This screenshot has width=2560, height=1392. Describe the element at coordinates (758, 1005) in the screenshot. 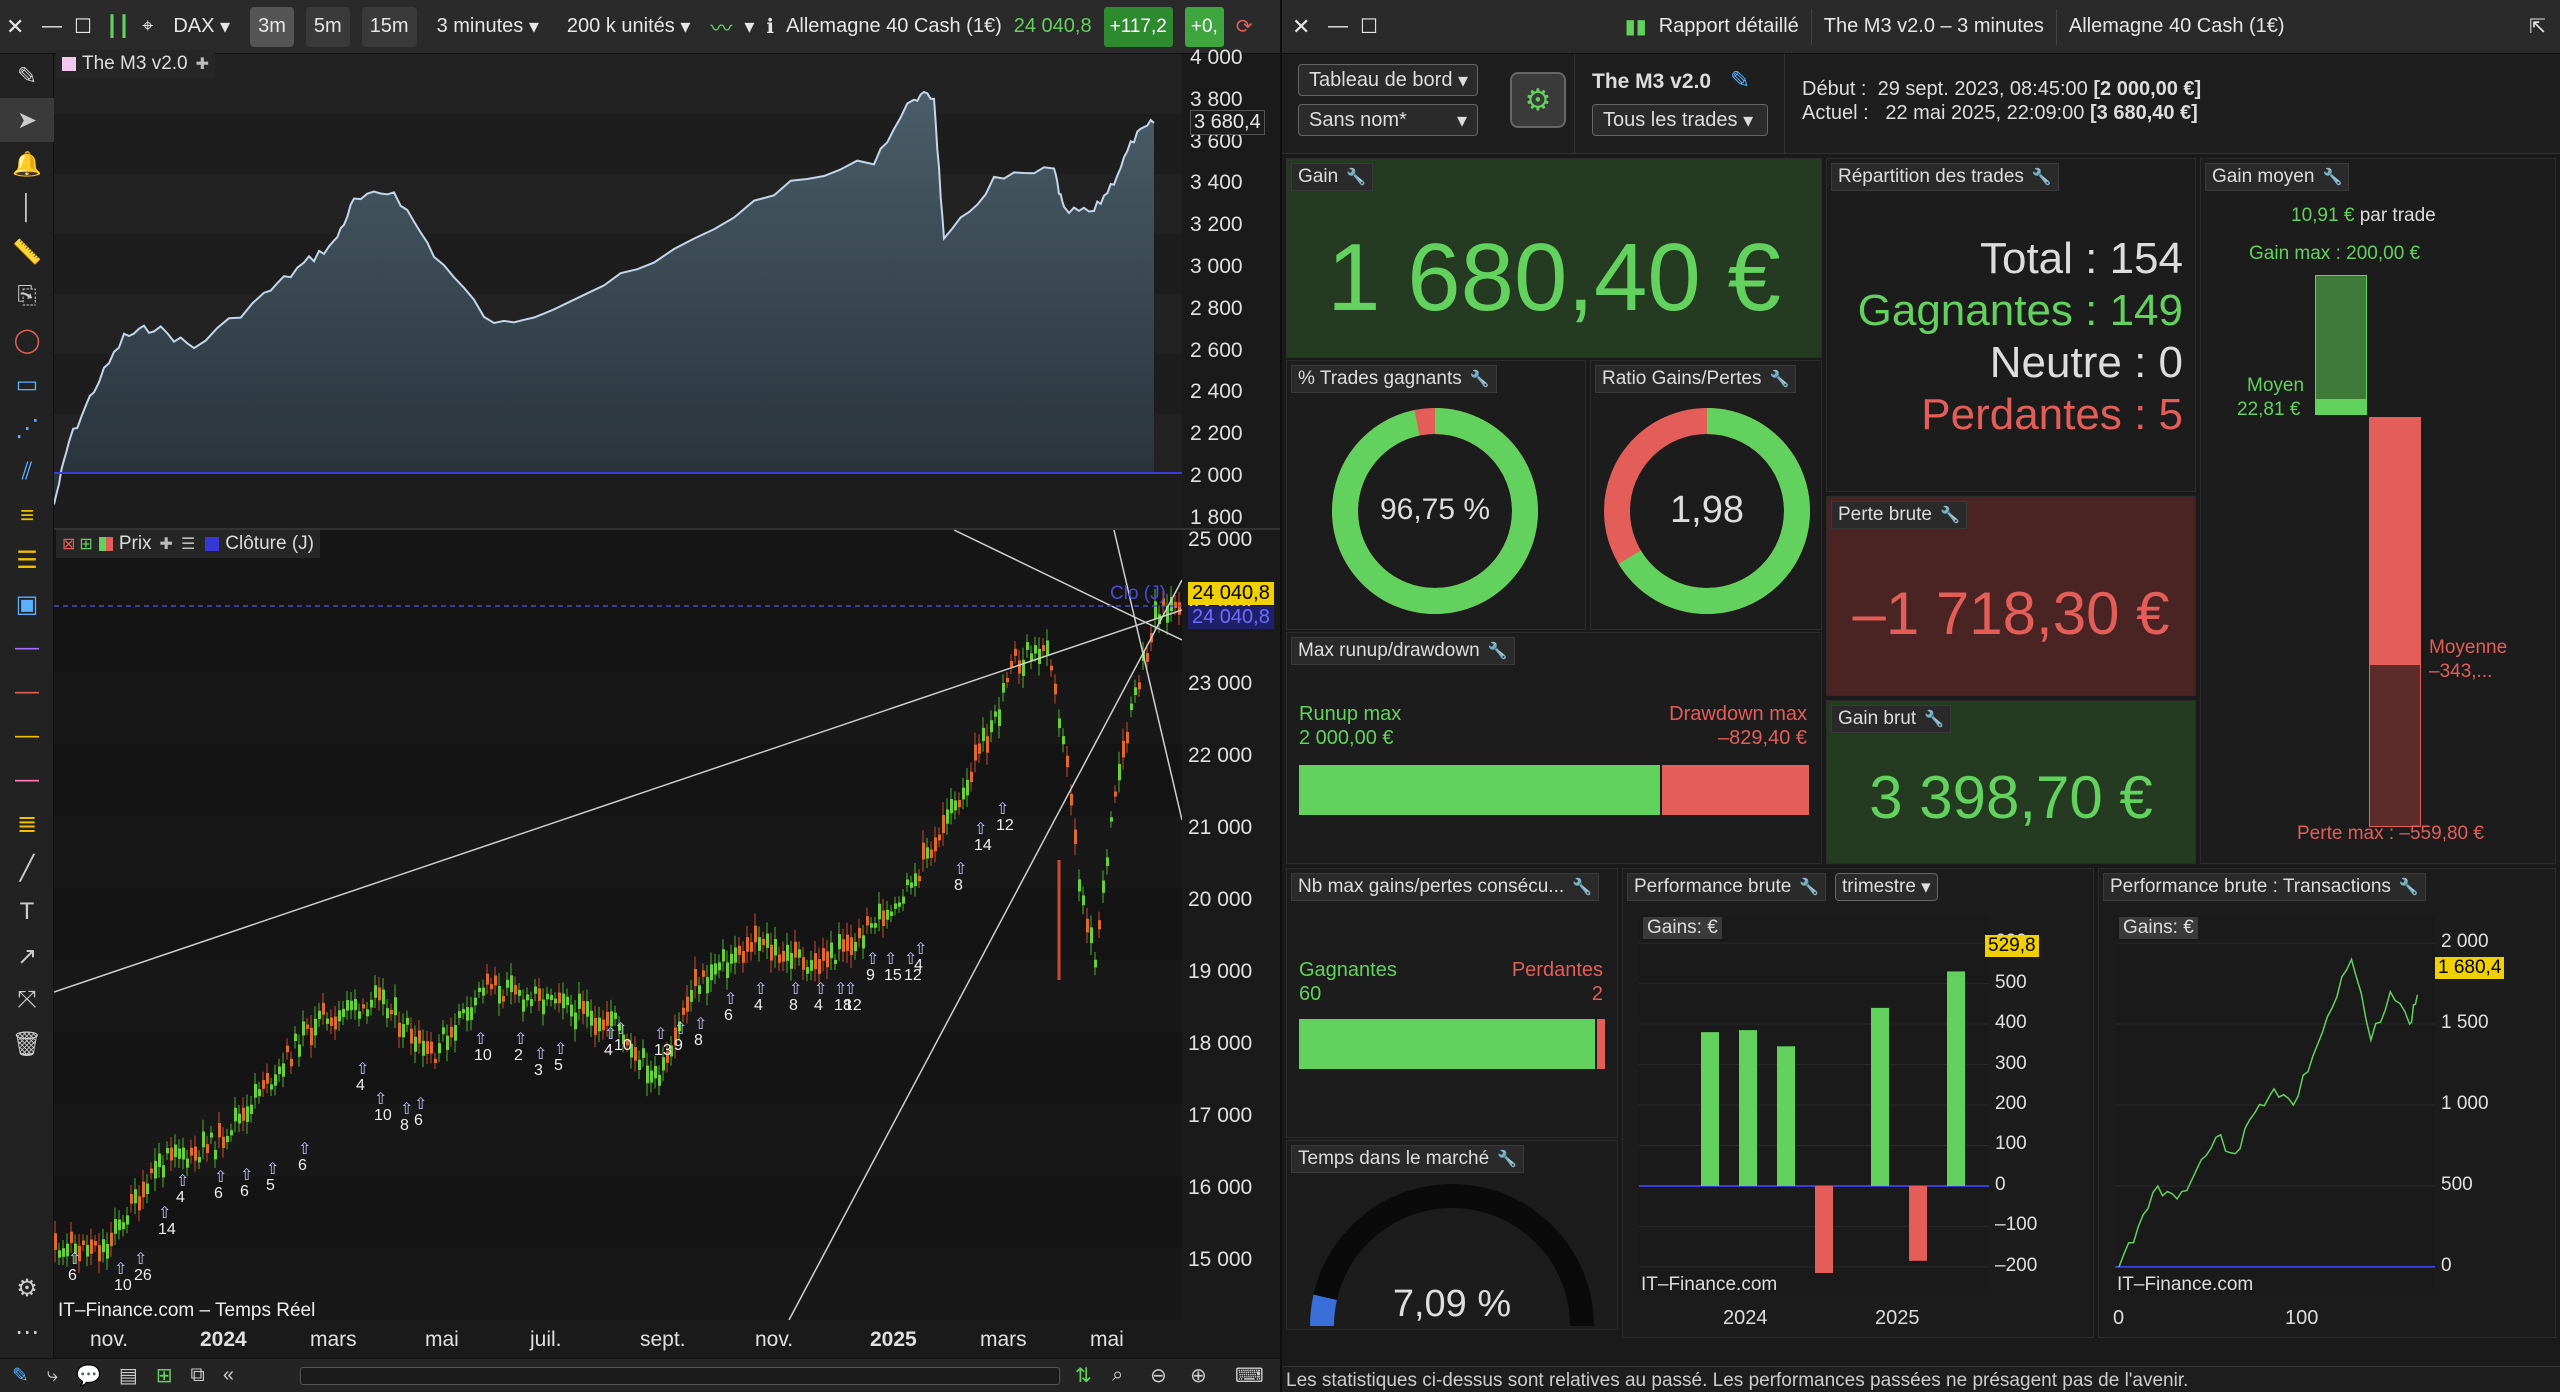

I see `trade-count: 4` at that location.